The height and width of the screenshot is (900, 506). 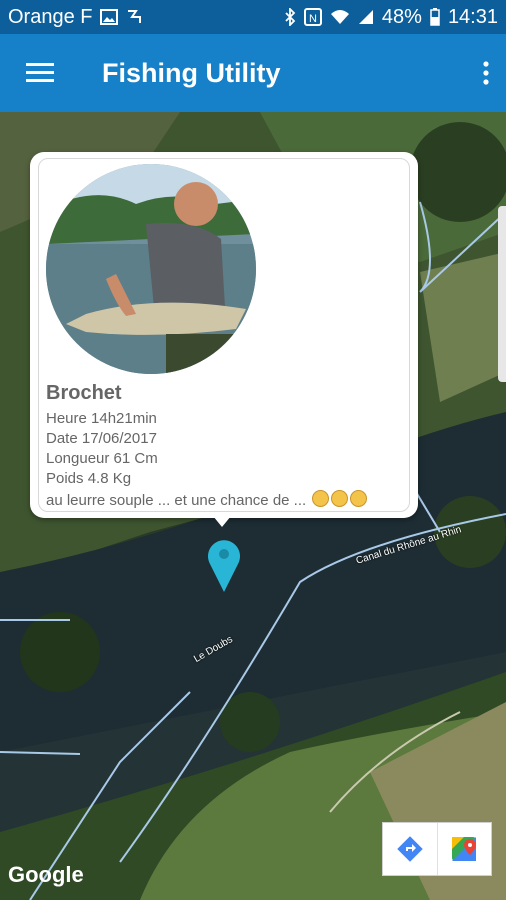 I want to click on map-marker-icon, so click(x=224, y=564).